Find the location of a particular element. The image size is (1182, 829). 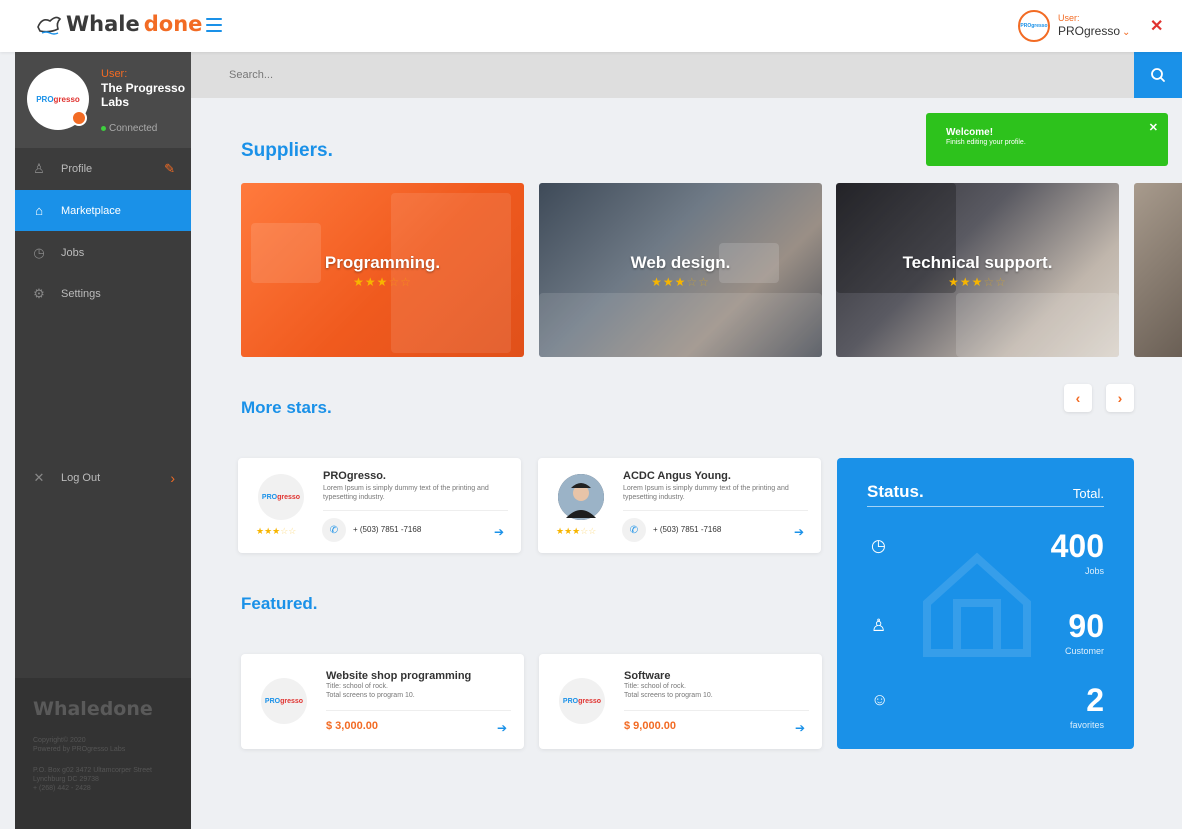

avatar-photo is located at coordinates (581, 497).